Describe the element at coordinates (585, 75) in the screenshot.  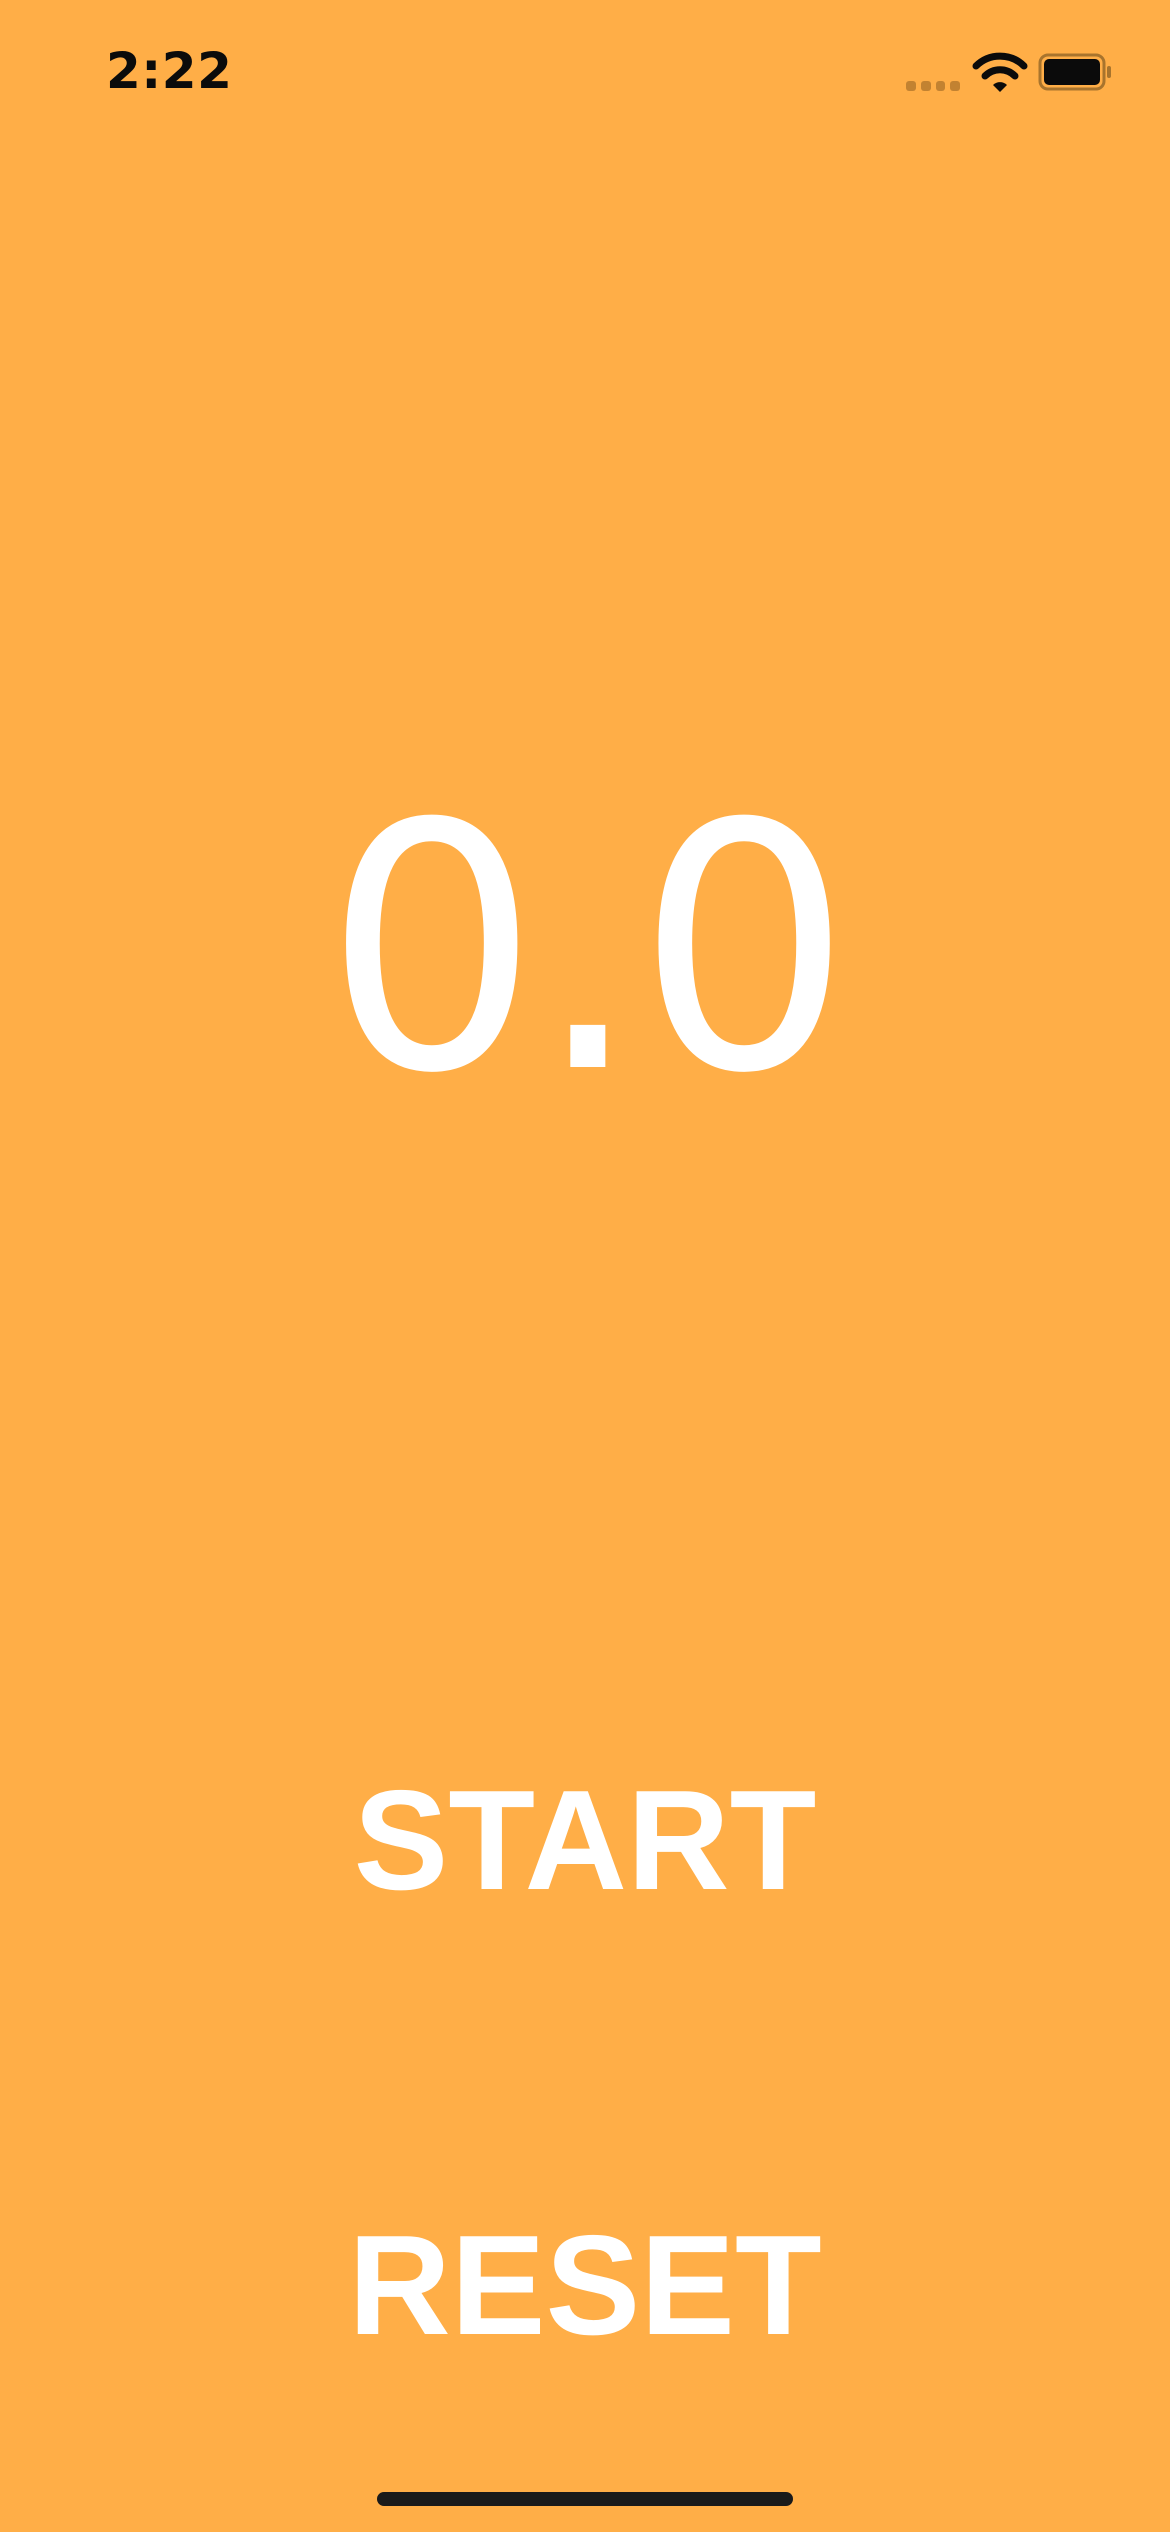
I see `status-bar: 2:22` at that location.